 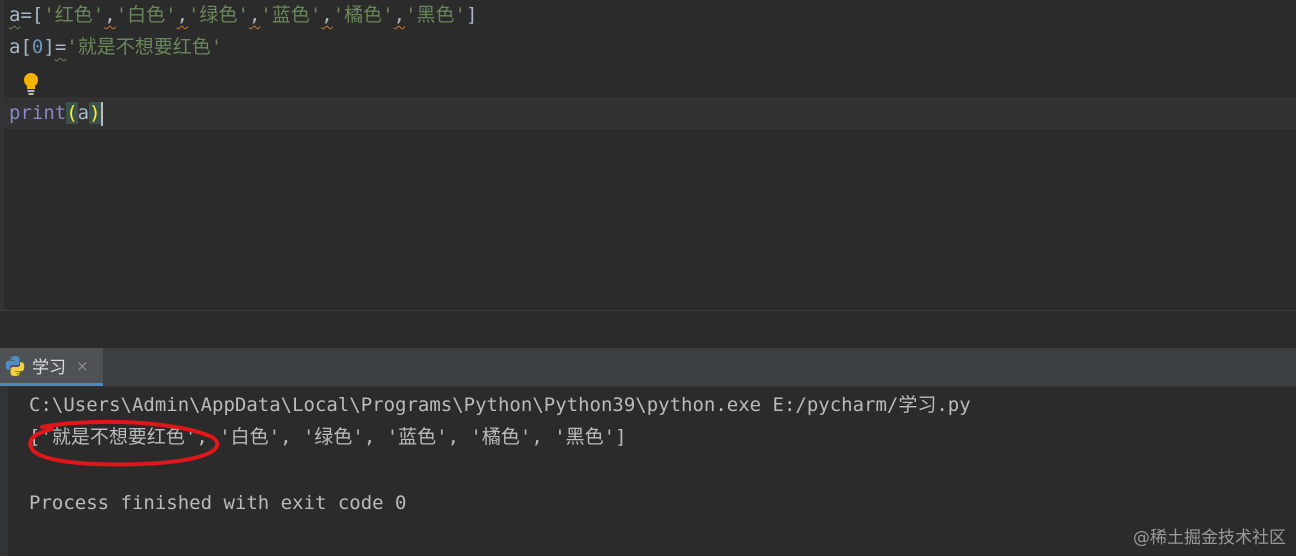 What do you see at coordinates (650, 113) in the screenshot?
I see `current-line-highlight` at bounding box center [650, 113].